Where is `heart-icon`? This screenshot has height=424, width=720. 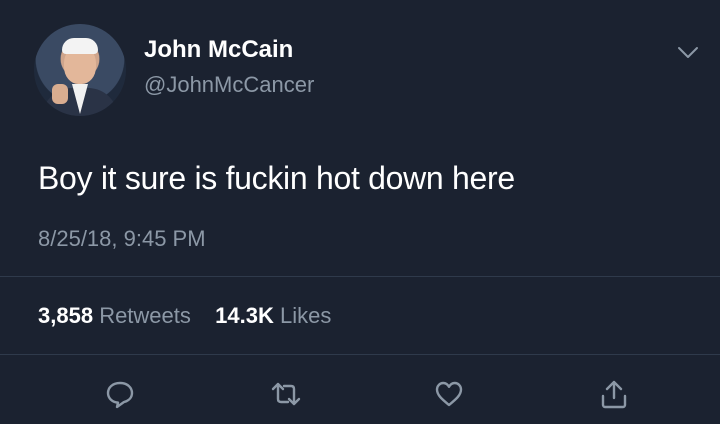 heart-icon is located at coordinates (449, 394).